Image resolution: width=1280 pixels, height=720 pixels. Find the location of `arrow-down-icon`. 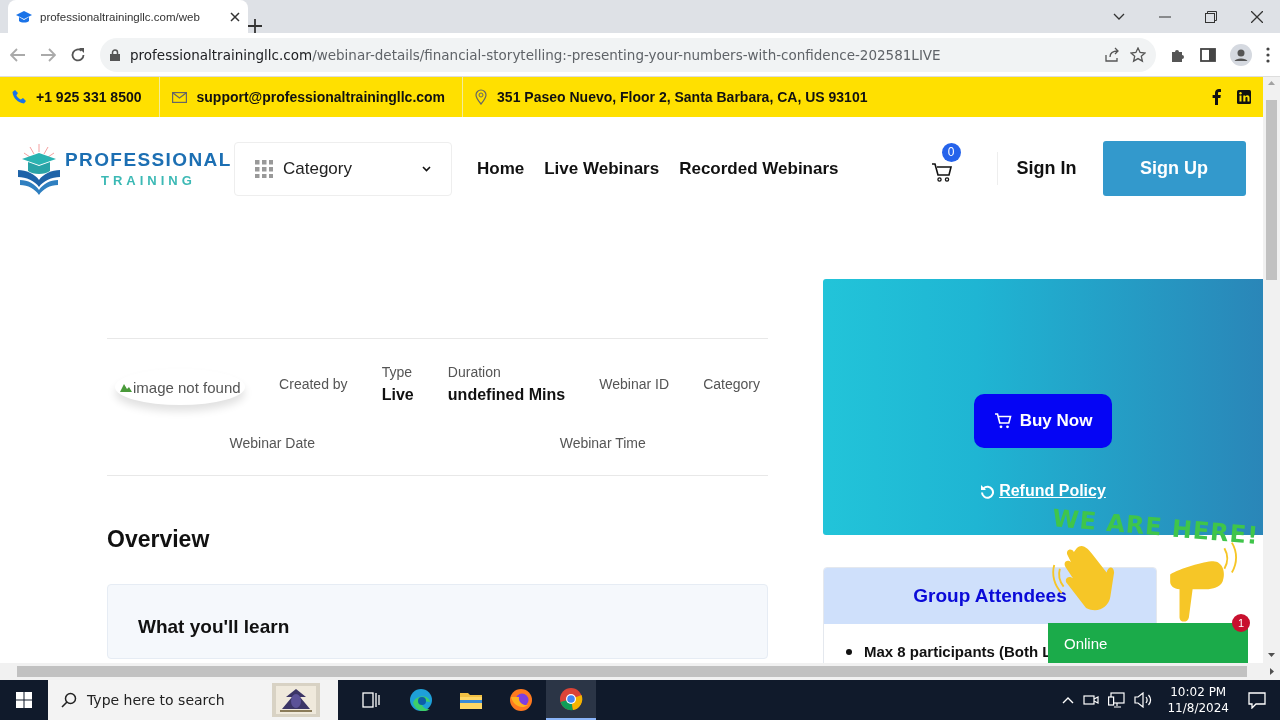

arrow-down-icon is located at coordinates (1271, 655).